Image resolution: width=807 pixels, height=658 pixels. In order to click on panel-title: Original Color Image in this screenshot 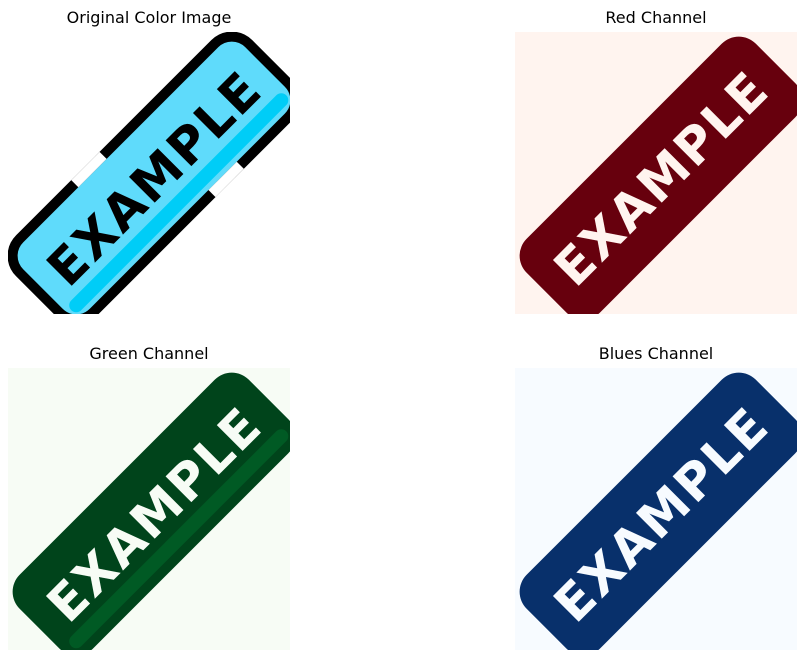, I will do `click(149, 17)`.